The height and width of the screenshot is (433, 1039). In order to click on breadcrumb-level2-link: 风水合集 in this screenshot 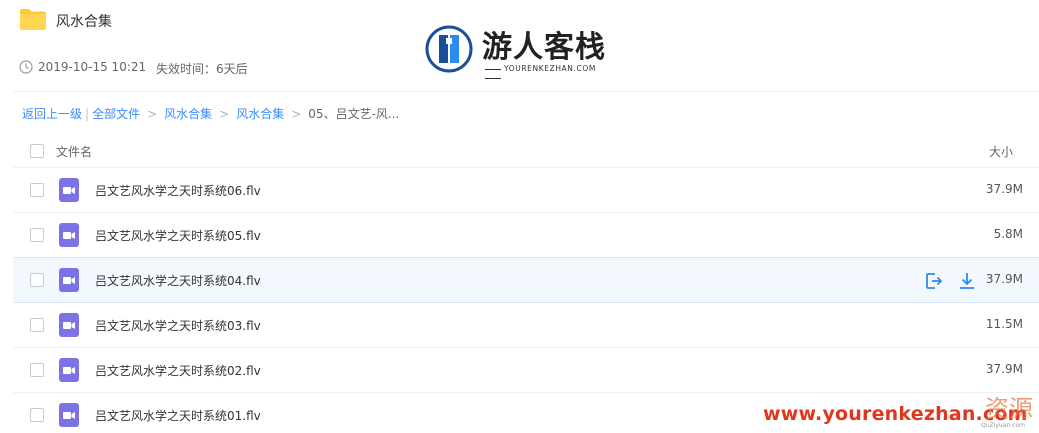, I will do `click(260, 114)`.